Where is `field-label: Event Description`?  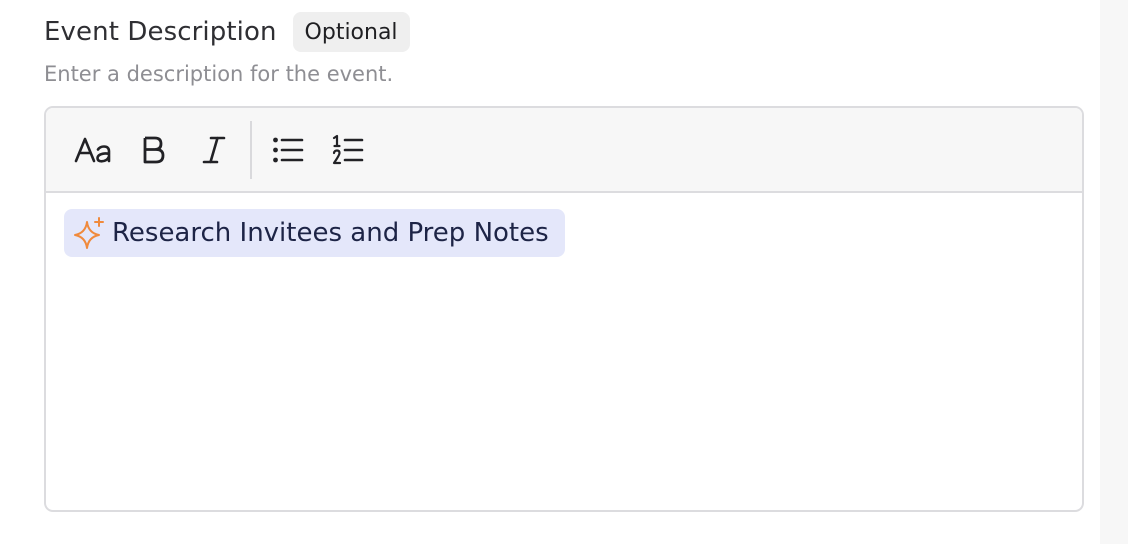 field-label: Event Description is located at coordinates (160, 32).